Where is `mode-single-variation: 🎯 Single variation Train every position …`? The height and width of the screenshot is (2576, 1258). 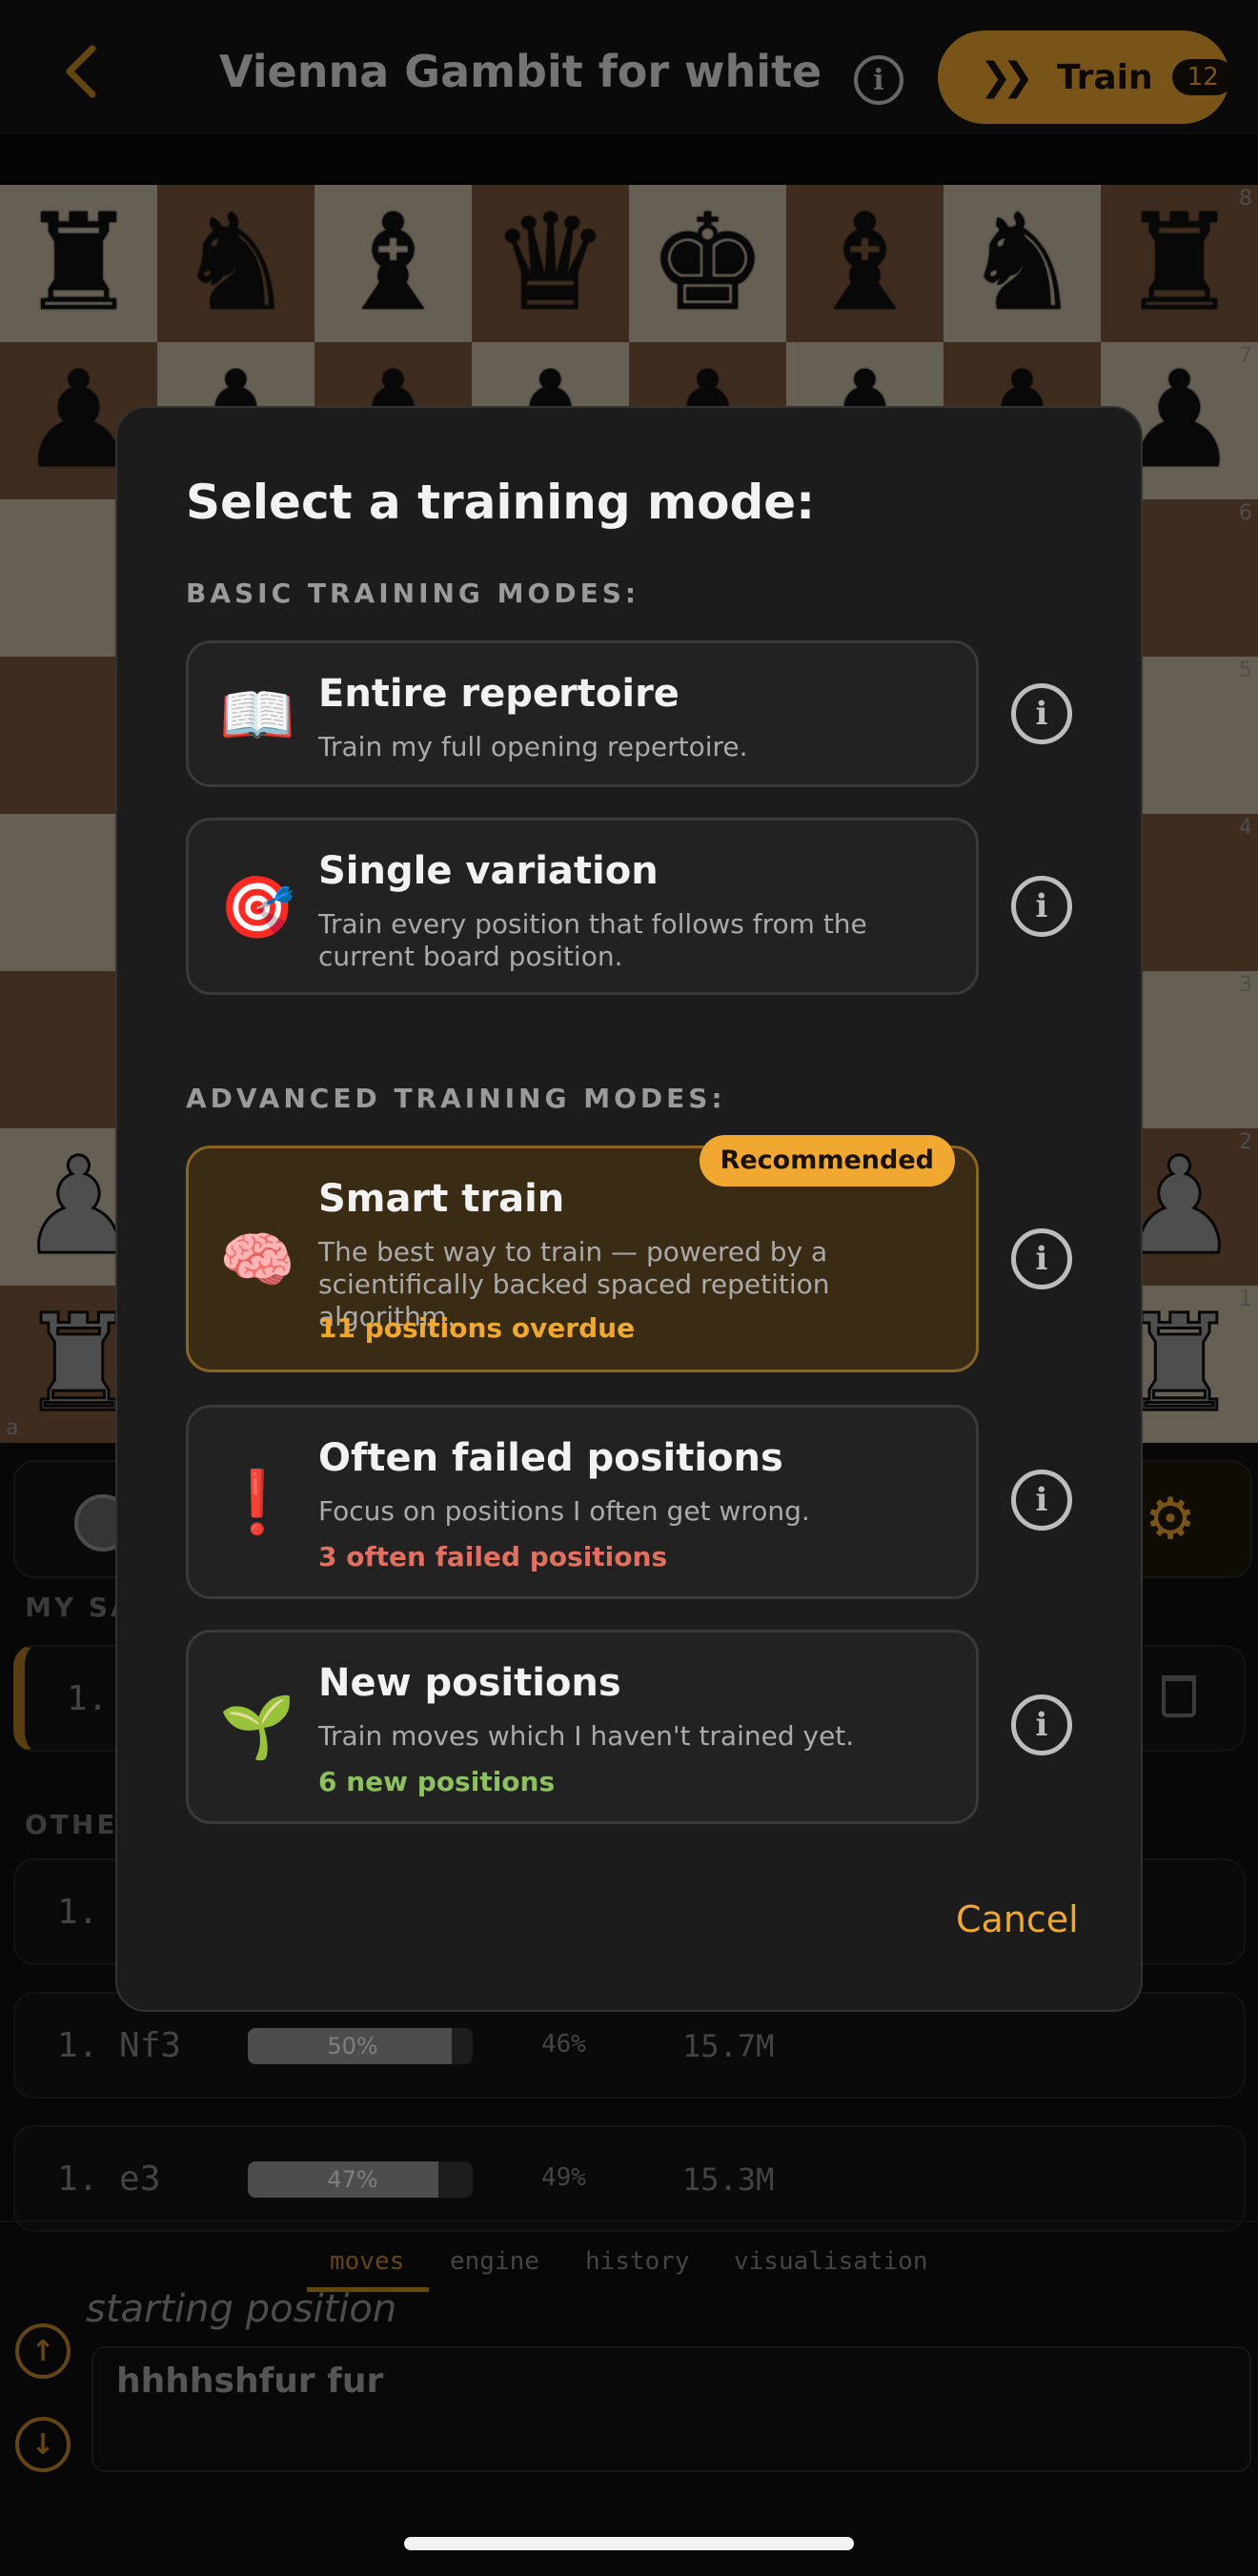
mode-single-variation: 🎯 Single variation Train every position … is located at coordinates (582, 906).